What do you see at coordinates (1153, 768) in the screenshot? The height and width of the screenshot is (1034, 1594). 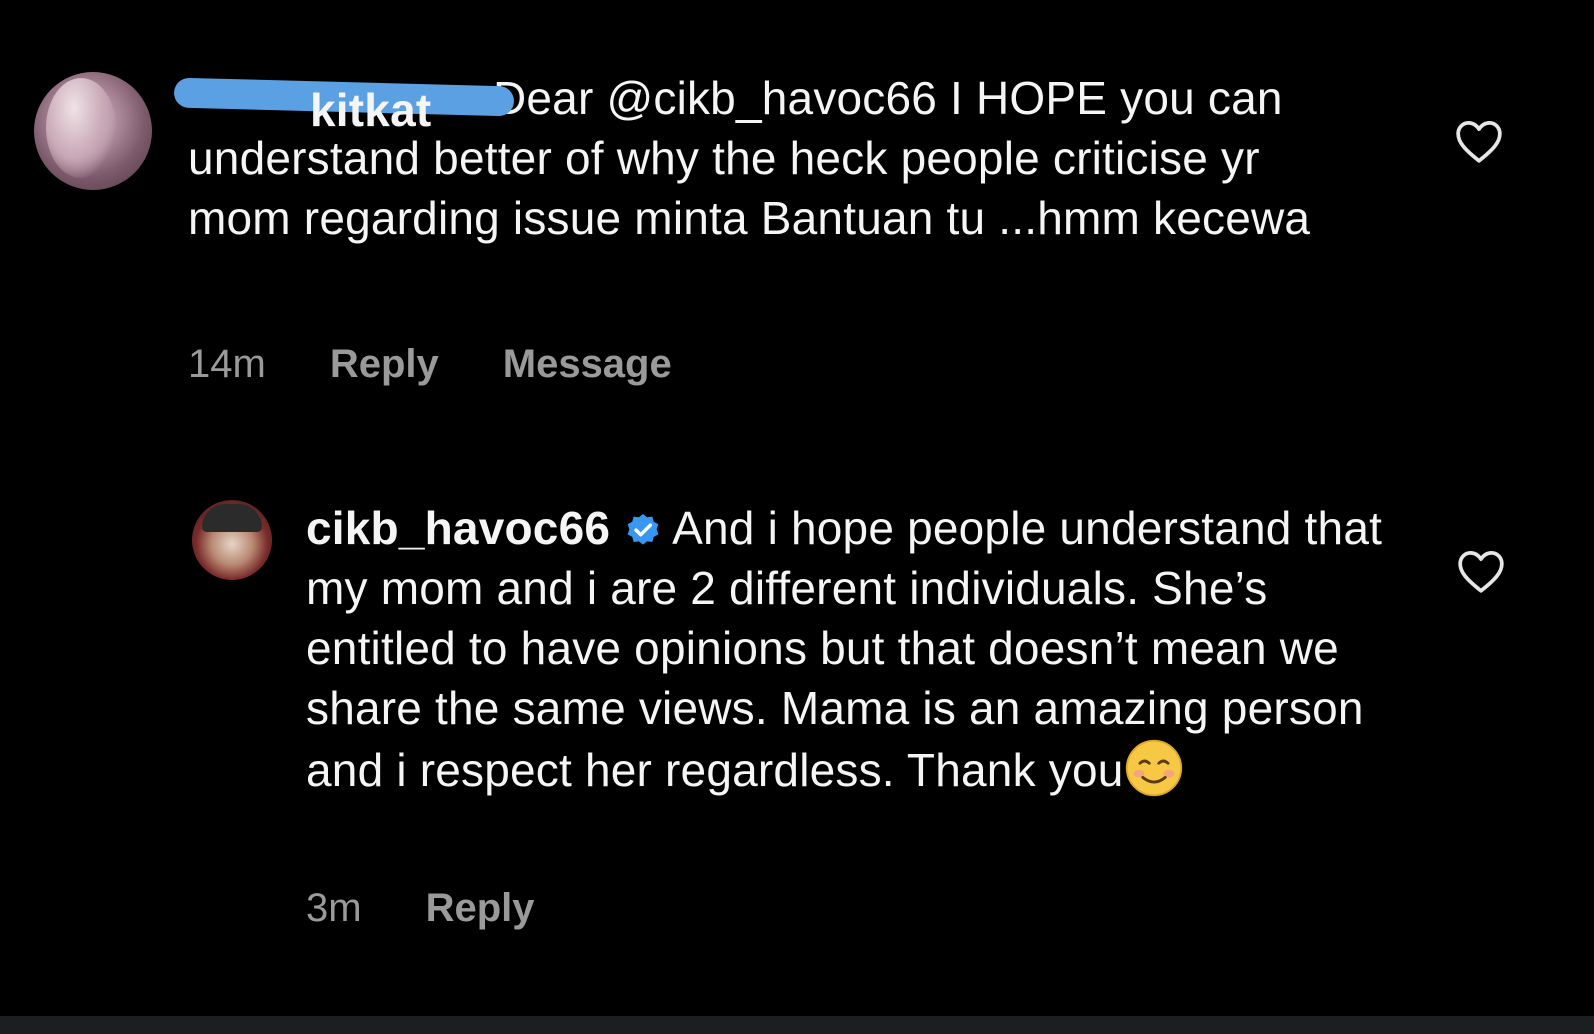 I see `smiling-face-emoji` at bounding box center [1153, 768].